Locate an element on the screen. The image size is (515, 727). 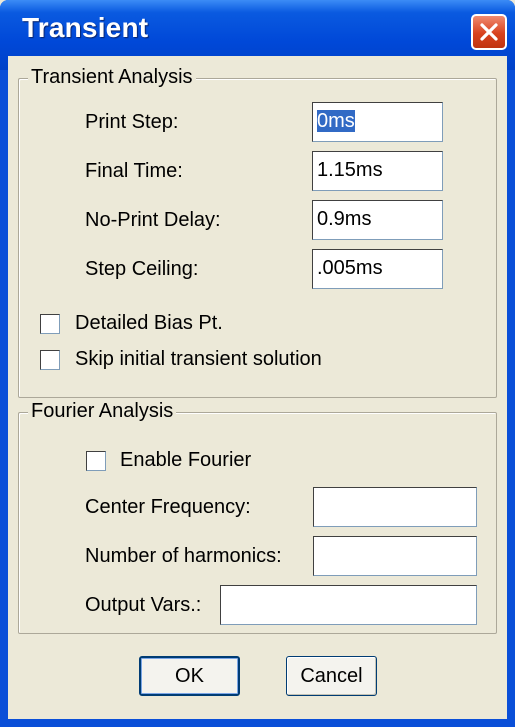
output-vars-label: Output Vars.: is located at coordinates (143, 605).